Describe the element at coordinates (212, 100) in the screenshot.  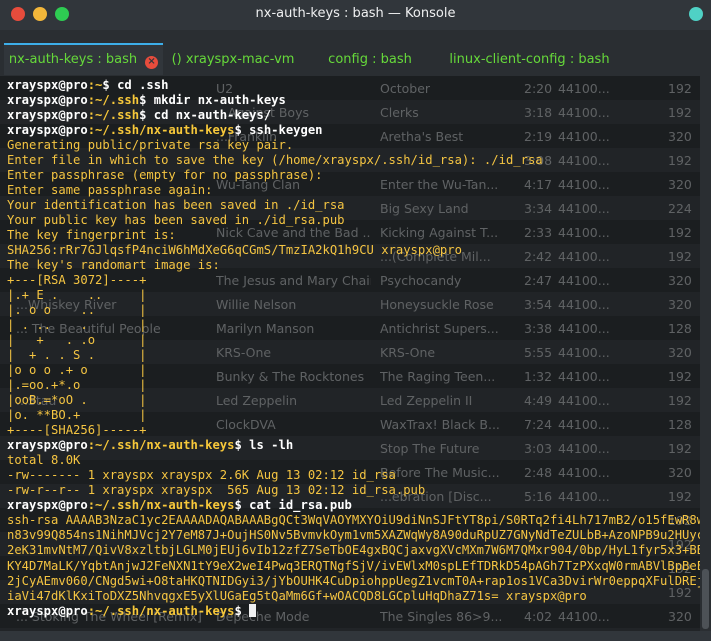
I see `prompt-command: $ mkdir nx-auth-keys` at that location.